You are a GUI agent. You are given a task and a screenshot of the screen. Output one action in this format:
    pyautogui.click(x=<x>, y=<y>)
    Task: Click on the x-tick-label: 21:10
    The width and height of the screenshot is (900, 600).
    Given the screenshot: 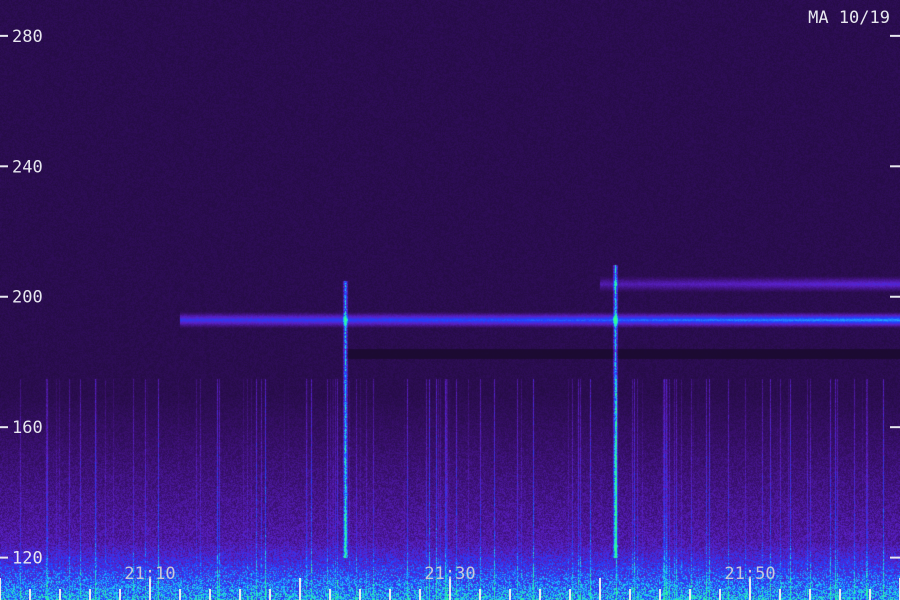 What is the action you would take?
    pyautogui.click(x=149, y=574)
    